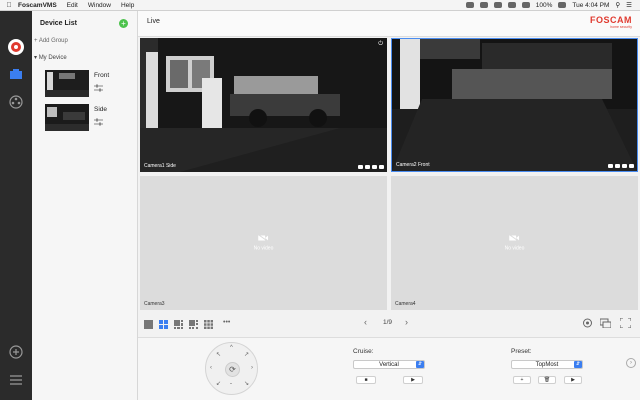 The width and height of the screenshot is (640, 400). What do you see at coordinates (605, 323) in the screenshot?
I see `multi-screen-icon` at bounding box center [605, 323].